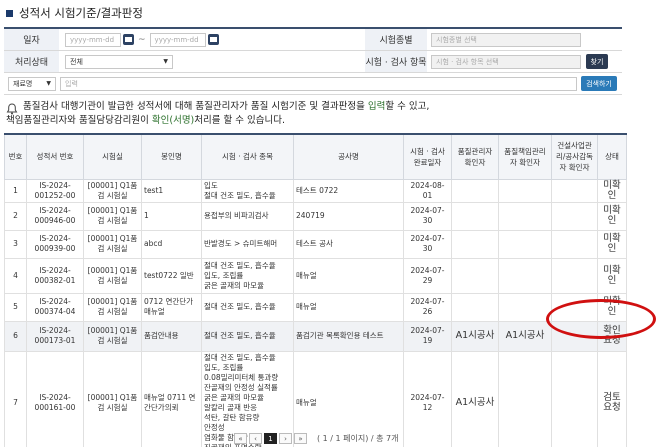  I want to click on date-to-input: yyyy-mm-dd, so click(177, 39).